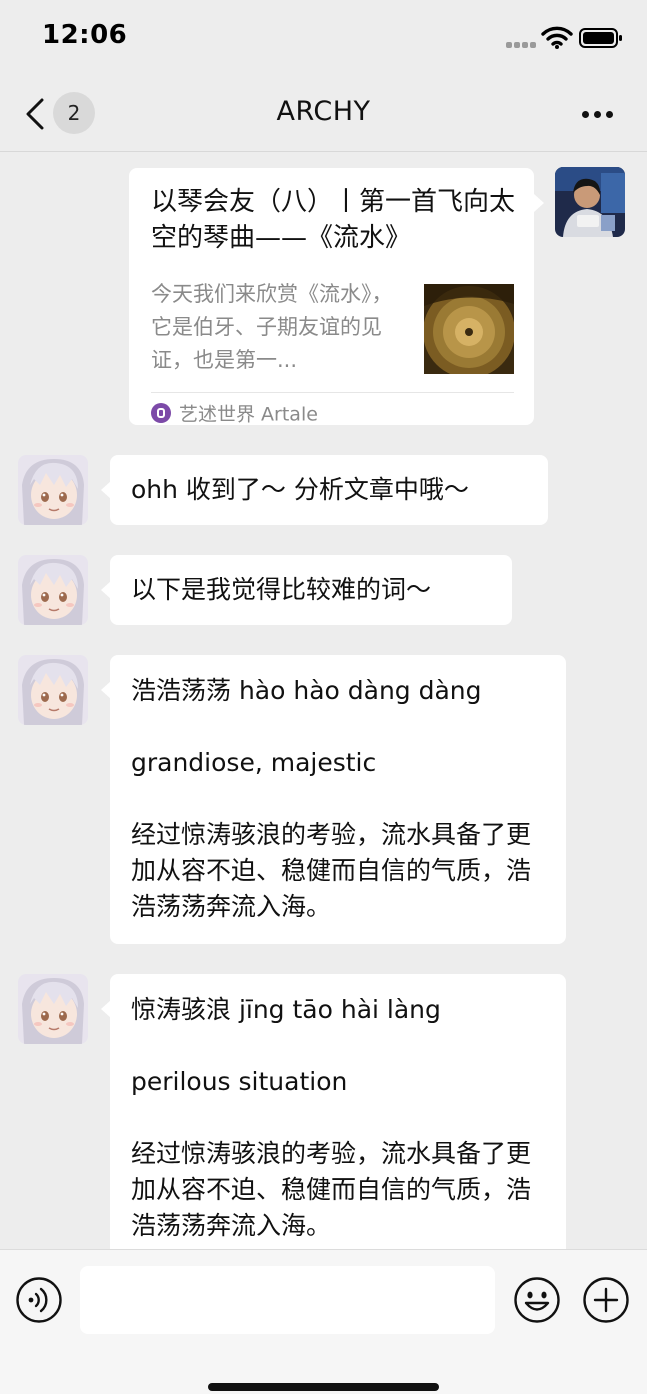 This screenshot has width=647, height=1394. What do you see at coordinates (557, 37) in the screenshot?
I see `wifi-icon` at bounding box center [557, 37].